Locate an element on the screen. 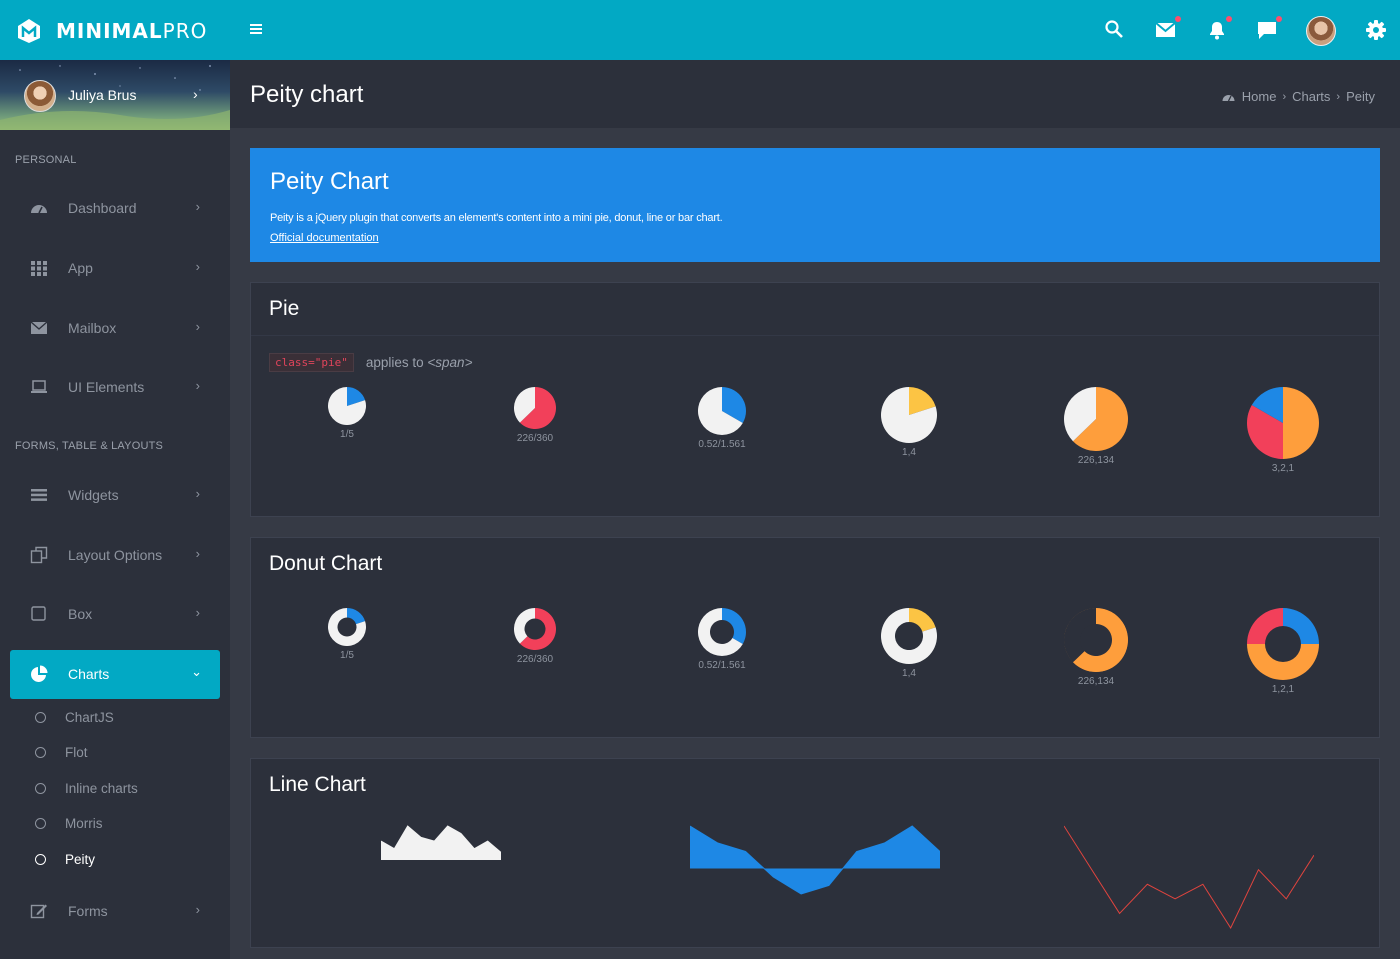  chart-value-label: 3,2,1 is located at coordinates (1283, 468).